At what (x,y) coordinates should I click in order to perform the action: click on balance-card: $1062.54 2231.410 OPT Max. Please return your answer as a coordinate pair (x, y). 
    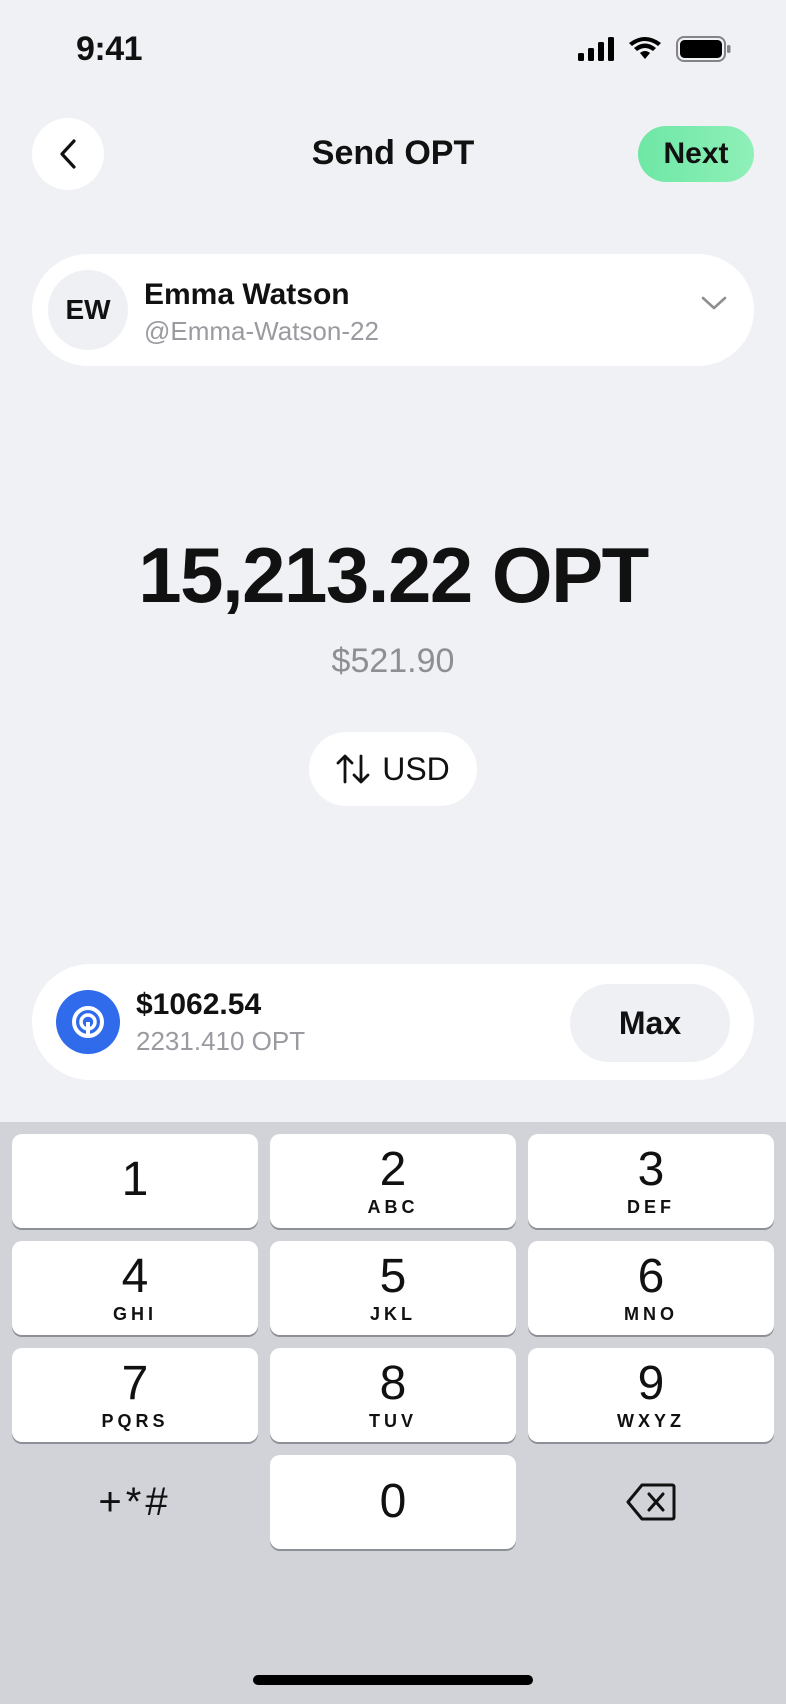
    Looking at the image, I should click on (393, 1022).